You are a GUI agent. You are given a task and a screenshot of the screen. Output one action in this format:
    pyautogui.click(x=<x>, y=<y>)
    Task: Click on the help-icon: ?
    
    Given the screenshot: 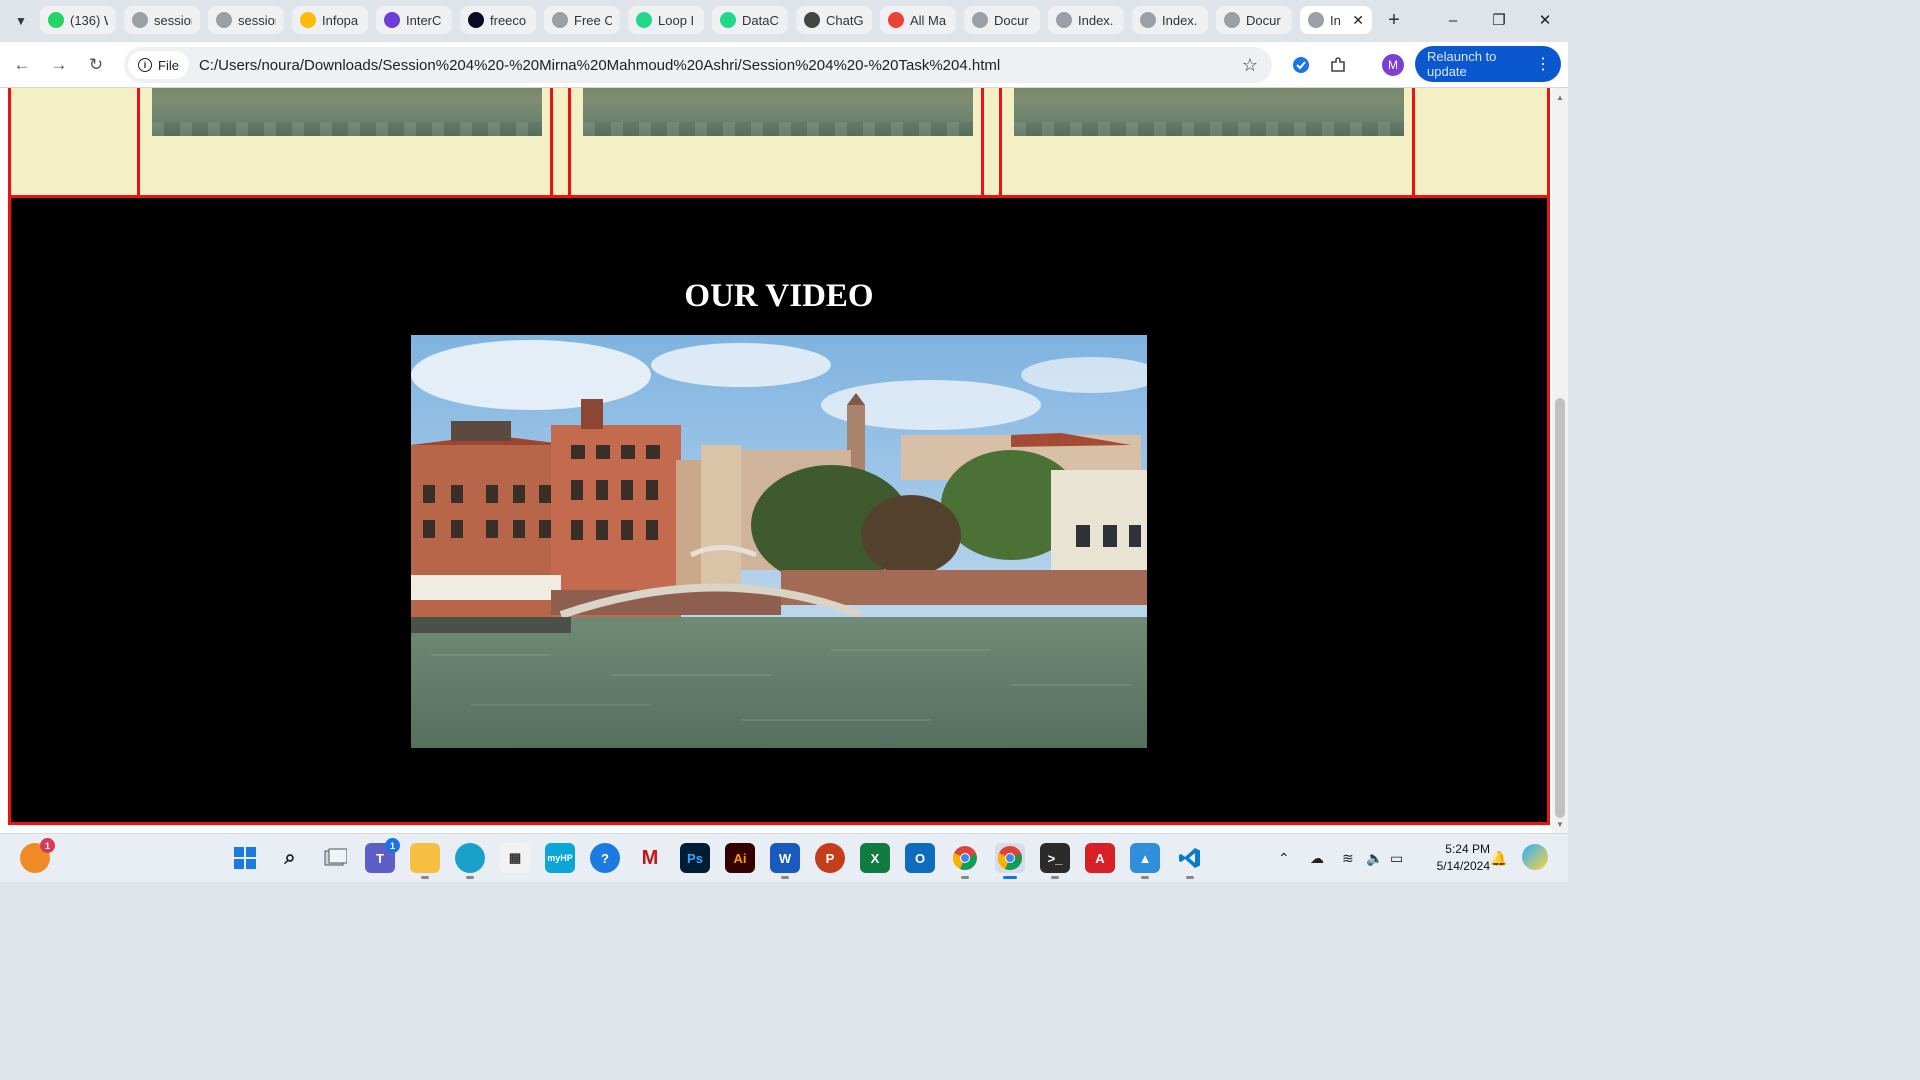 What is the action you would take?
    pyautogui.click(x=605, y=858)
    